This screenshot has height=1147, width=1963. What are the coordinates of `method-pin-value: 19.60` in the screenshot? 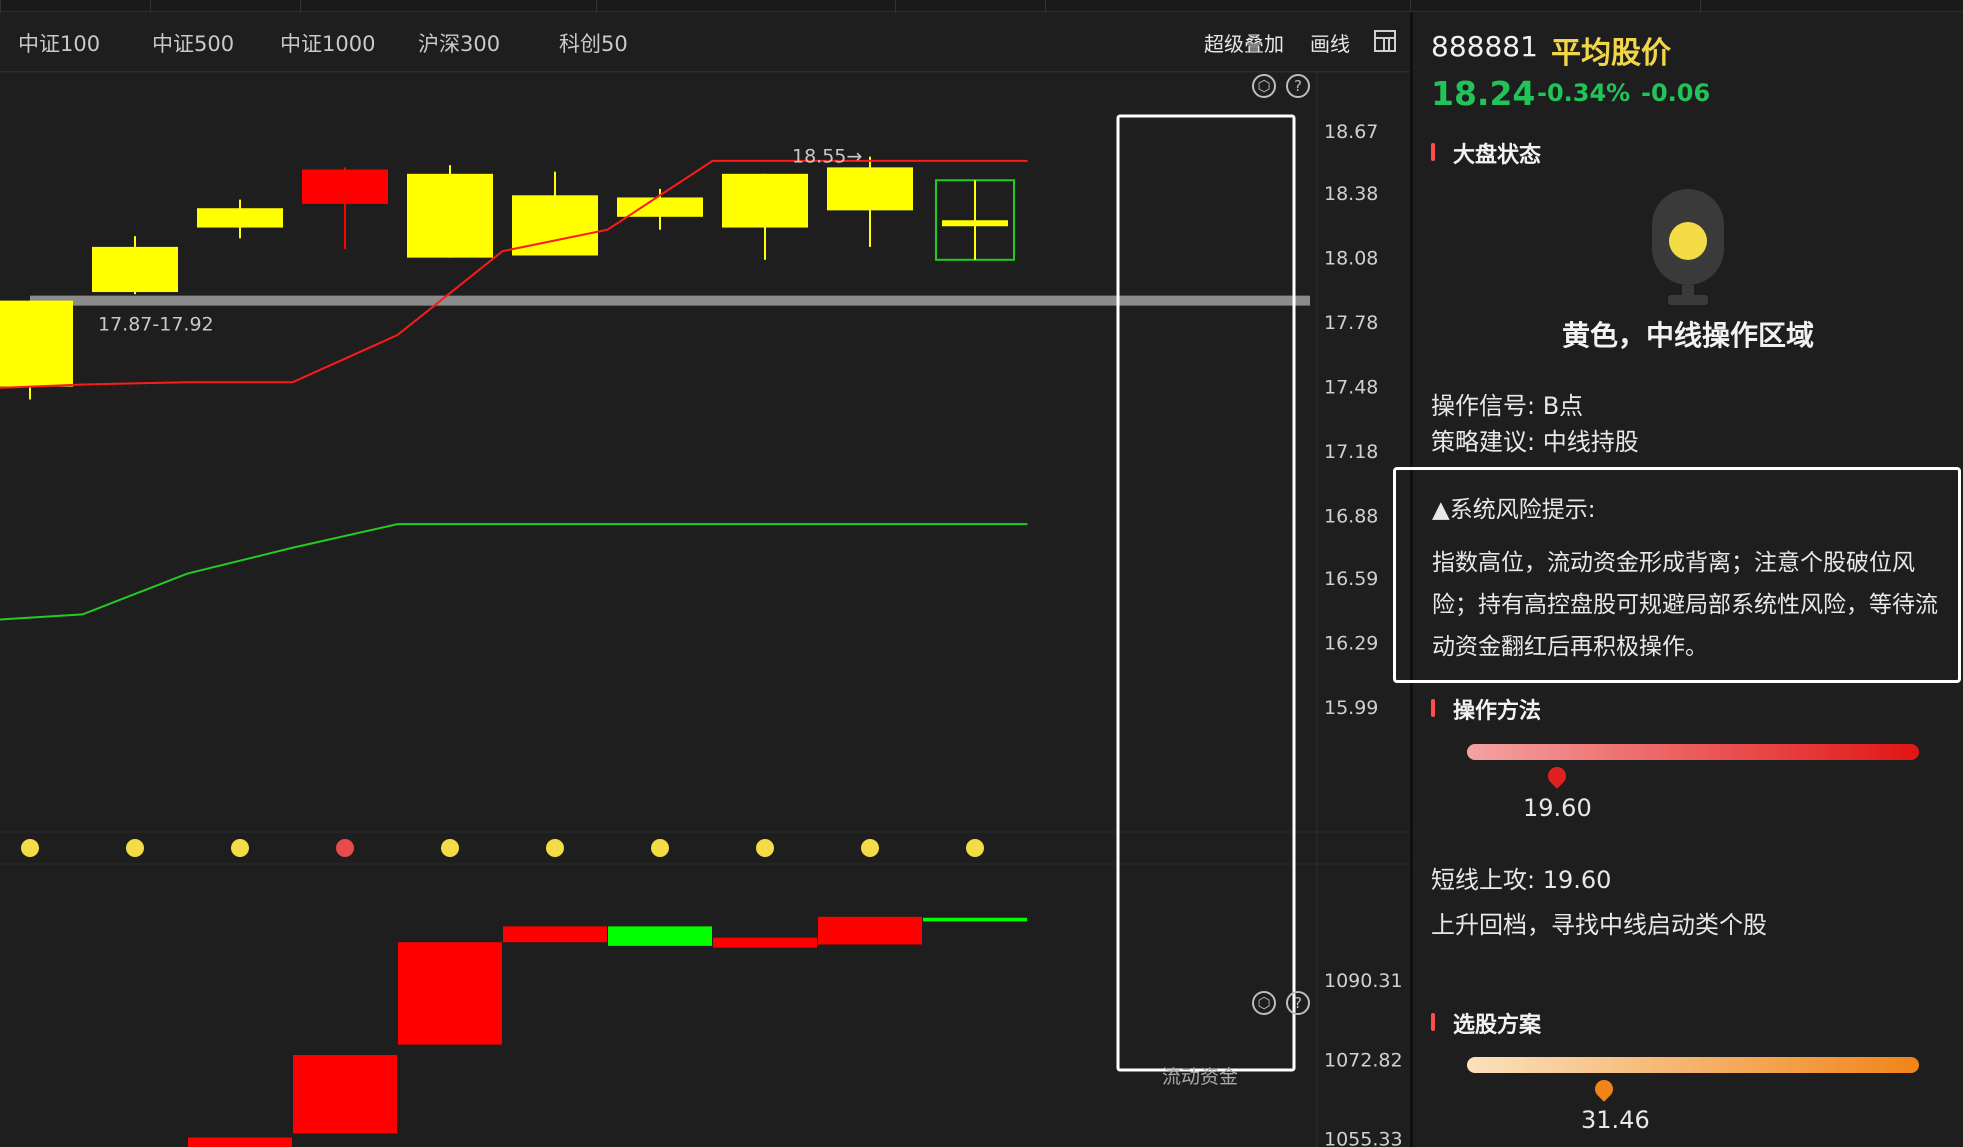 It's located at (1557, 808).